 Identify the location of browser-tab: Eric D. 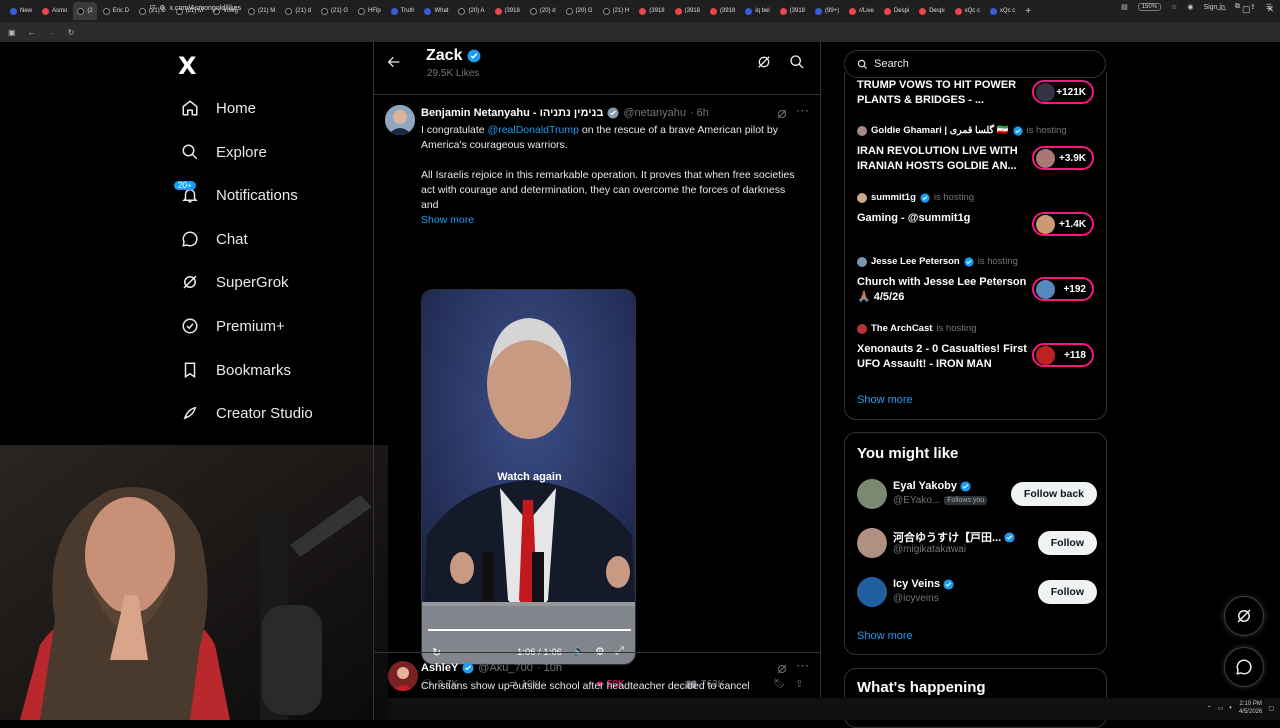
(116, 11).